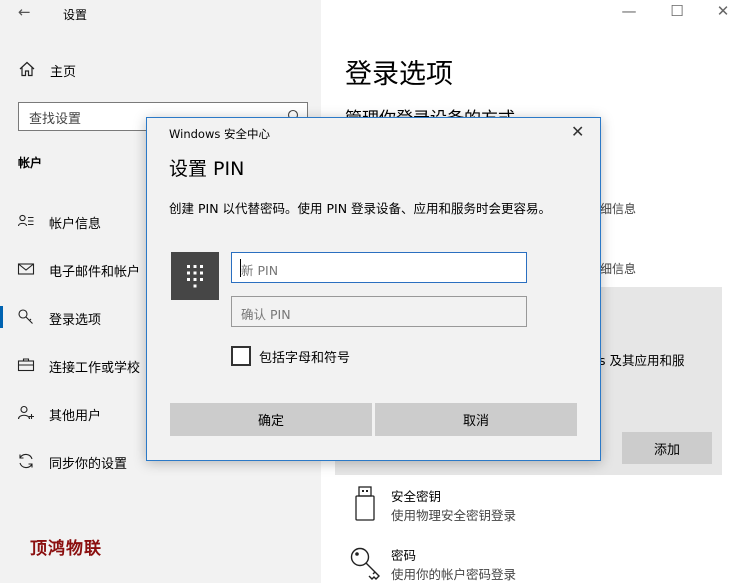 Image resolution: width=746 pixels, height=583 pixels. What do you see at coordinates (642, 360) in the screenshot?
I see `pin-card-text: s 及其应用和服` at bounding box center [642, 360].